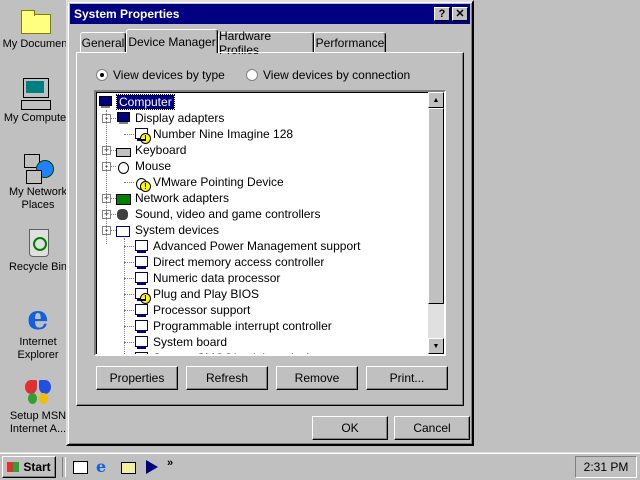 This screenshot has height=480, width=640. Describe the element at coordinates (217, 278) in the screenshot. I see `tree-item-label: Numeric data processor` at that location.